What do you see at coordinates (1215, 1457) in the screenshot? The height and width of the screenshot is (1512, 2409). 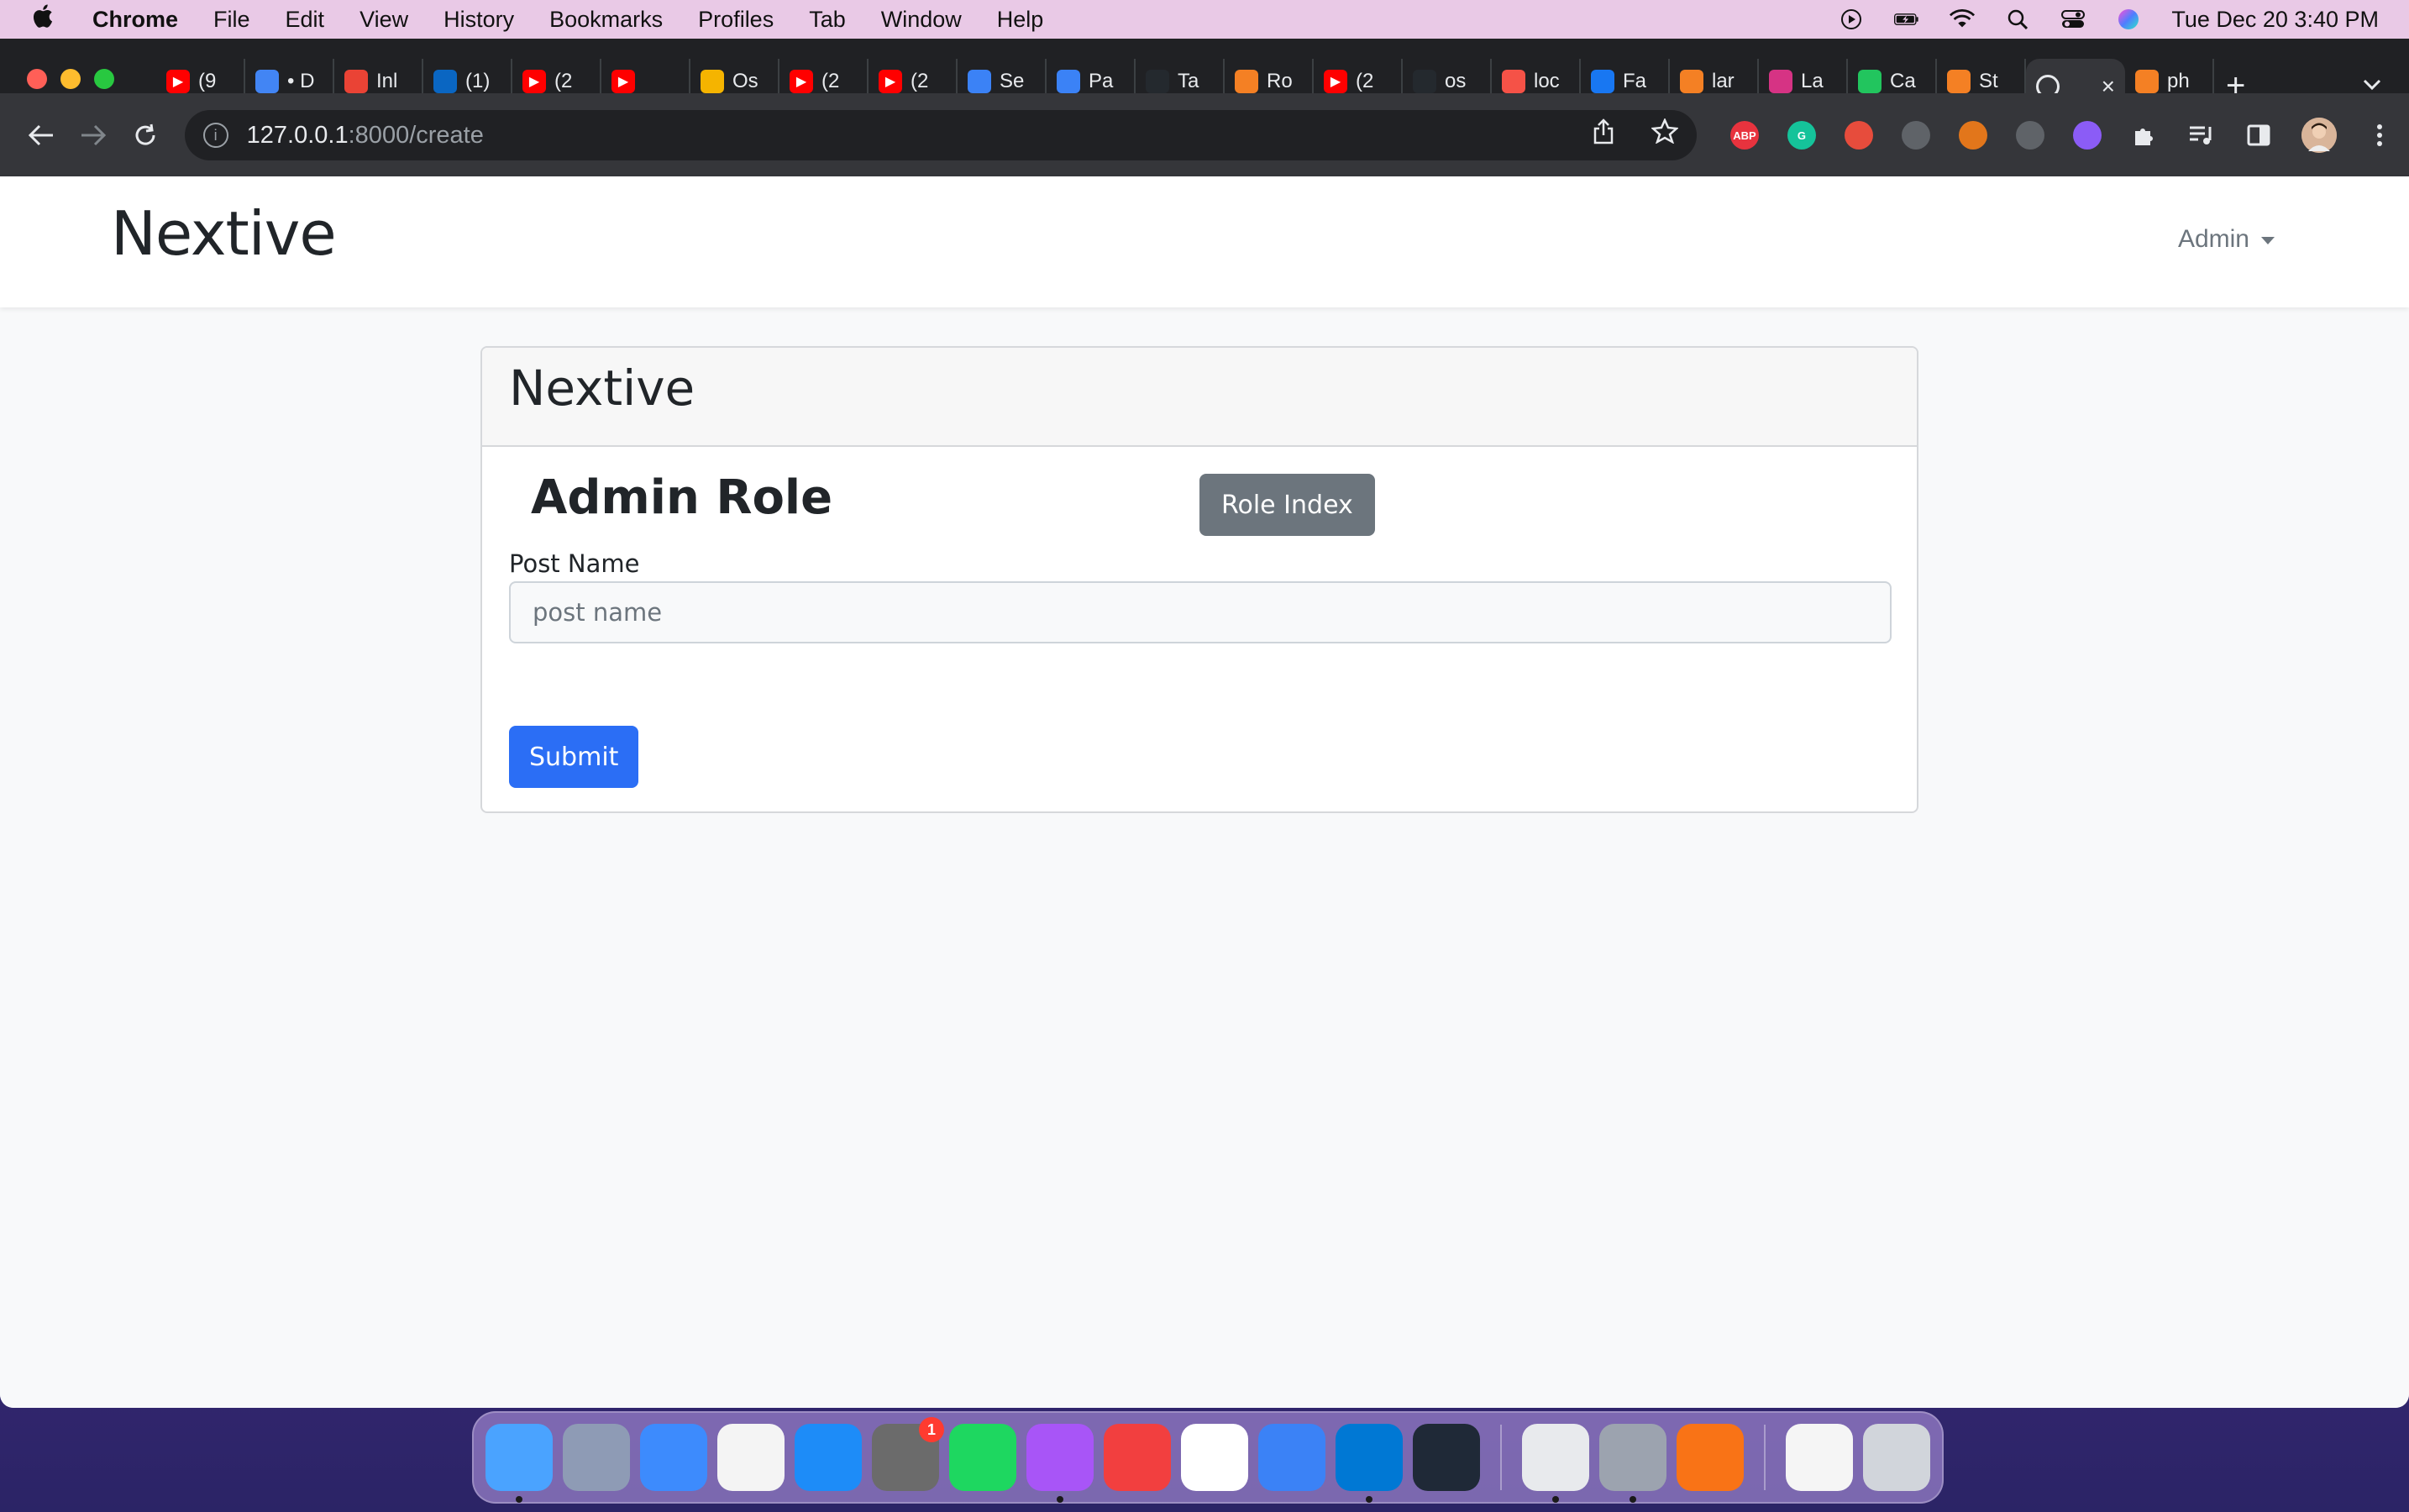 I see `ai-app-icon` at bounding box center [1215, 1457].